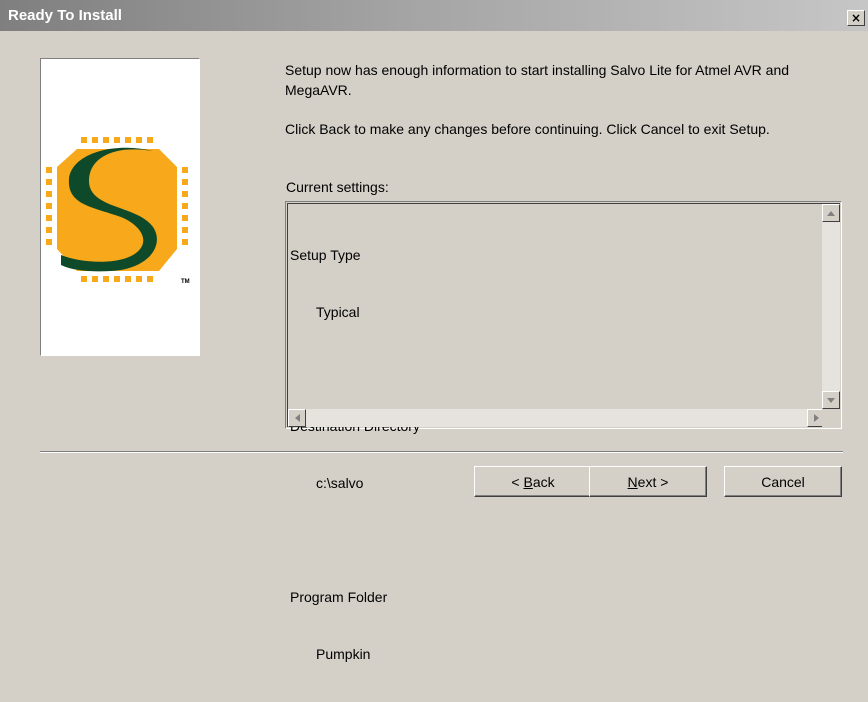 The image size is (868, 702). I want to click on close-icon: ×, so click(856, 18).